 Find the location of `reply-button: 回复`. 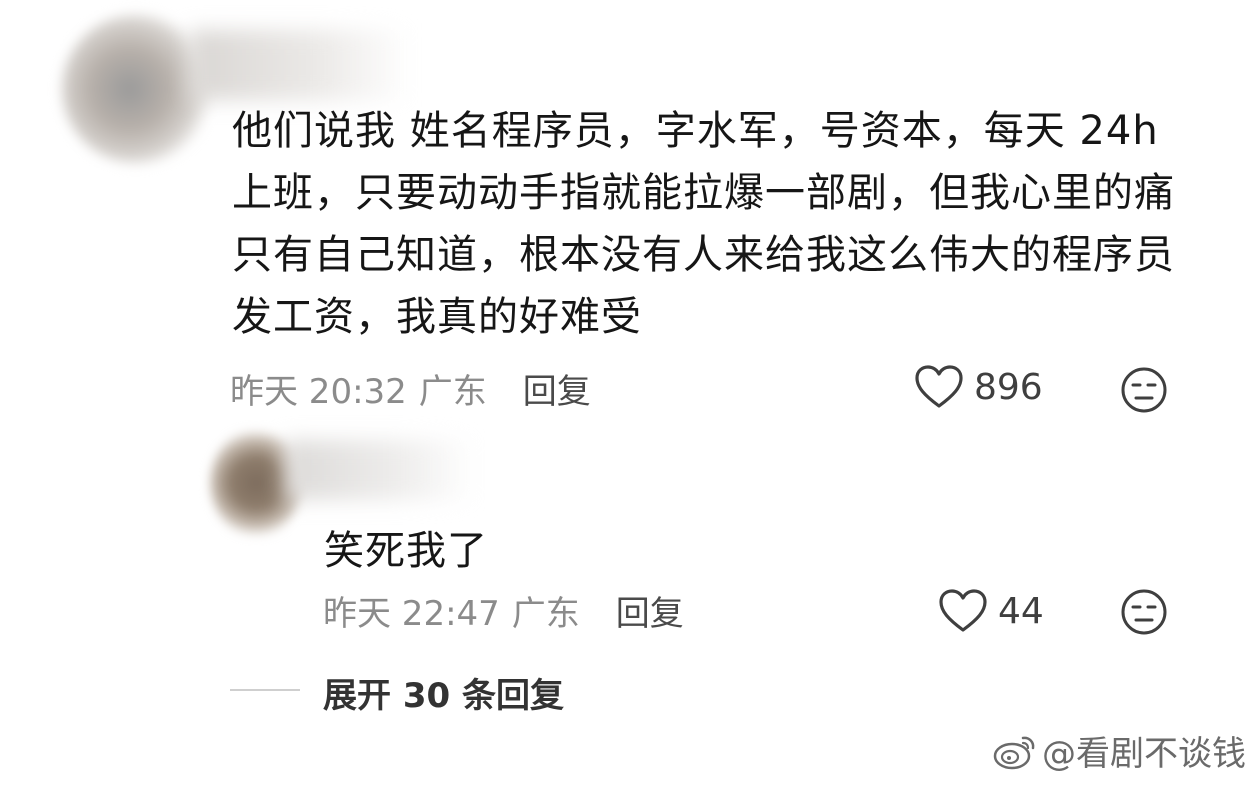

reply-button: 回复 is located at coordinates (557, 388).